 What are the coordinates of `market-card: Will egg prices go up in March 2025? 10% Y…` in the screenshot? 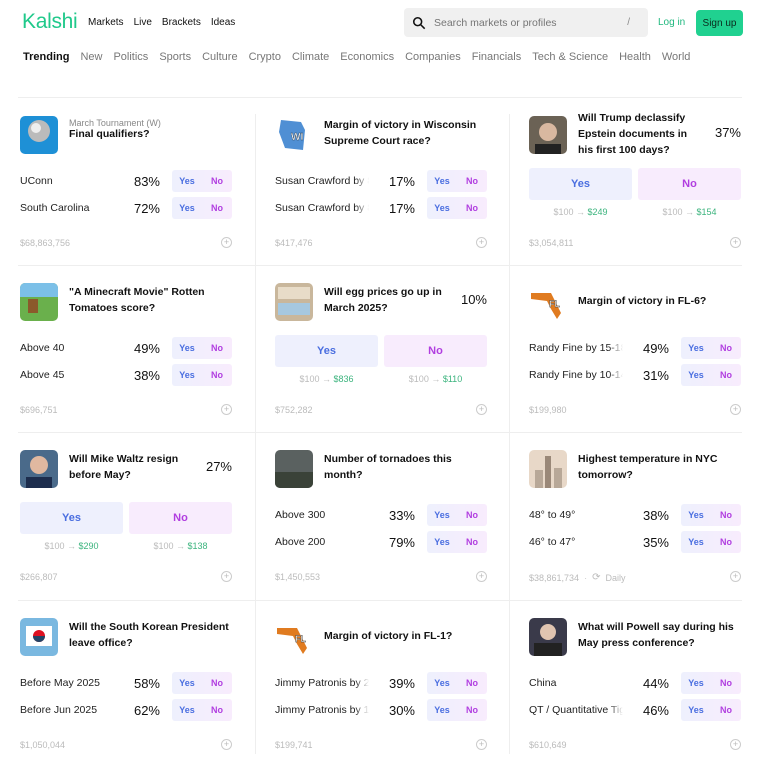 It's located at (381, 348).